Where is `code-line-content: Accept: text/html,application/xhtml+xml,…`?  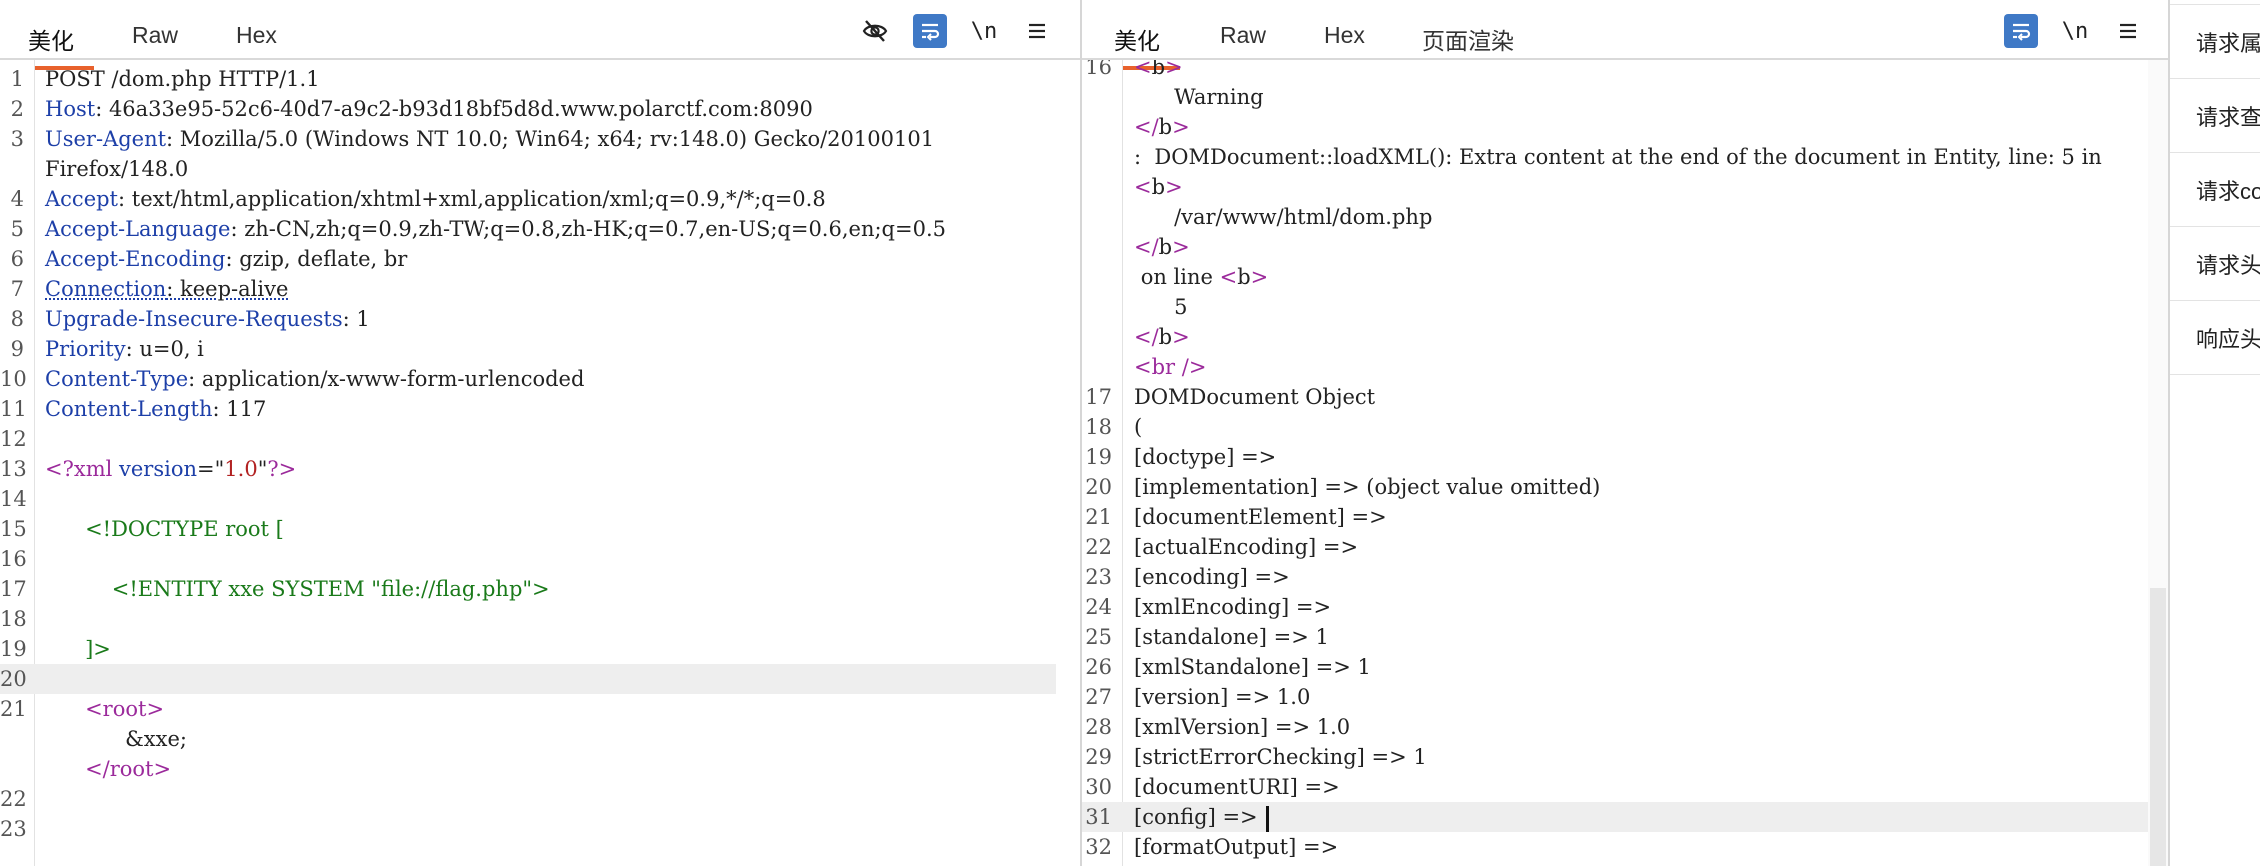
code-line-content: Accept: text/html,application/xhtml+xml,… is located at coordinates (550, 199).